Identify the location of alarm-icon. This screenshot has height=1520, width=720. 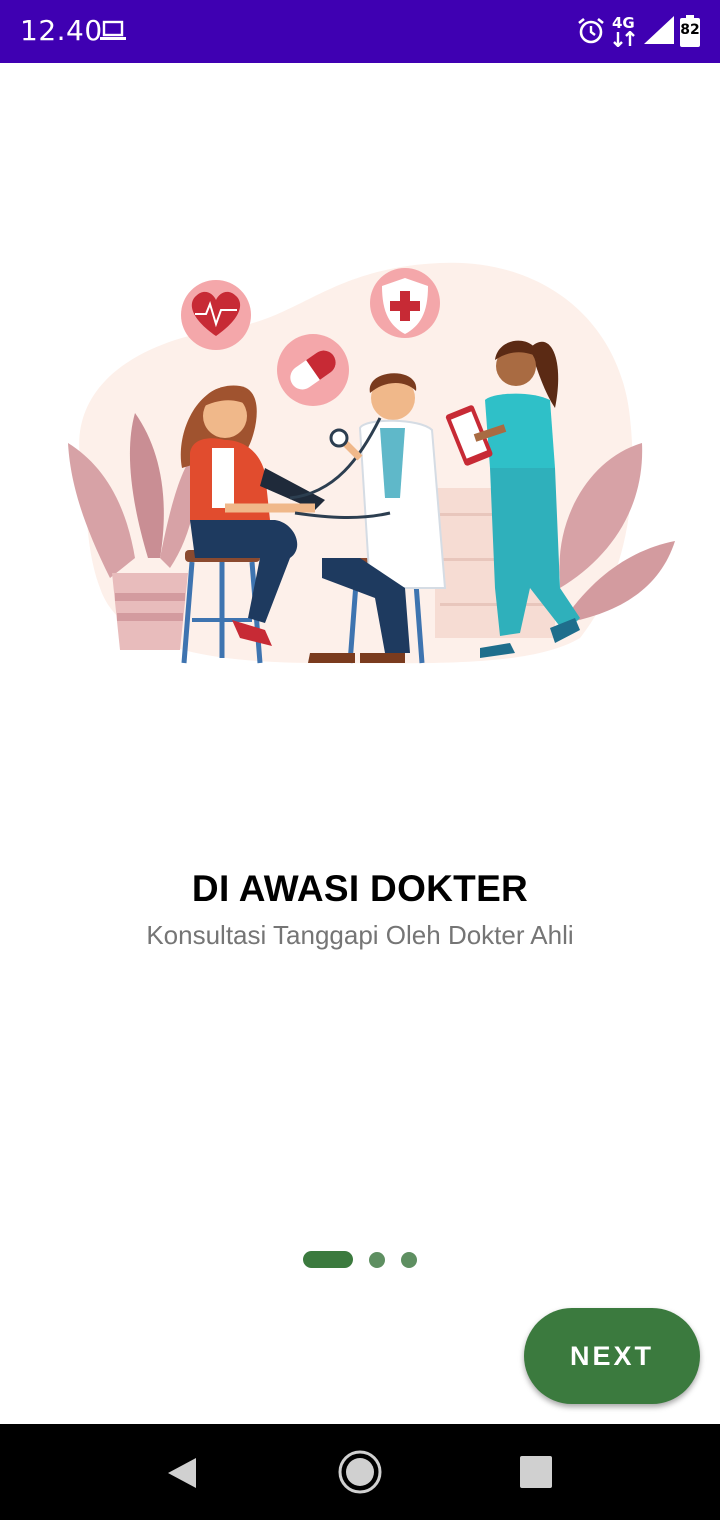
(591, 30).